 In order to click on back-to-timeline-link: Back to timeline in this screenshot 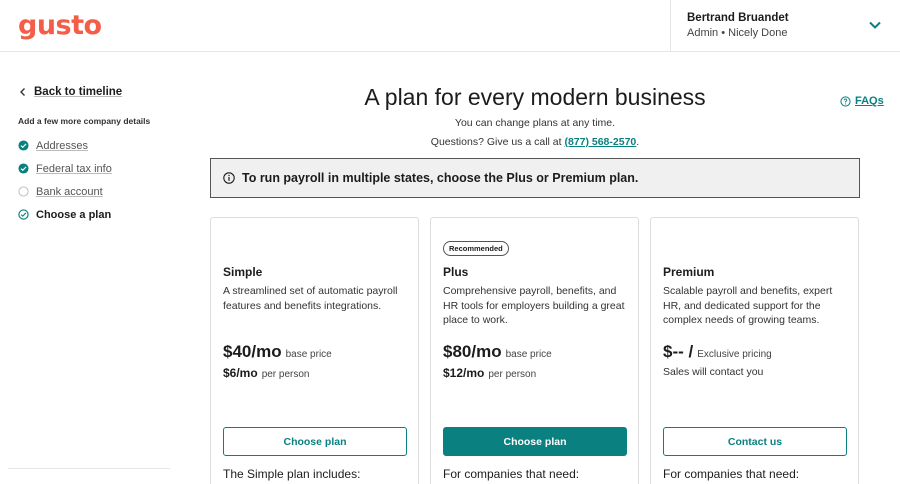, I will do `click(70, 92)`.